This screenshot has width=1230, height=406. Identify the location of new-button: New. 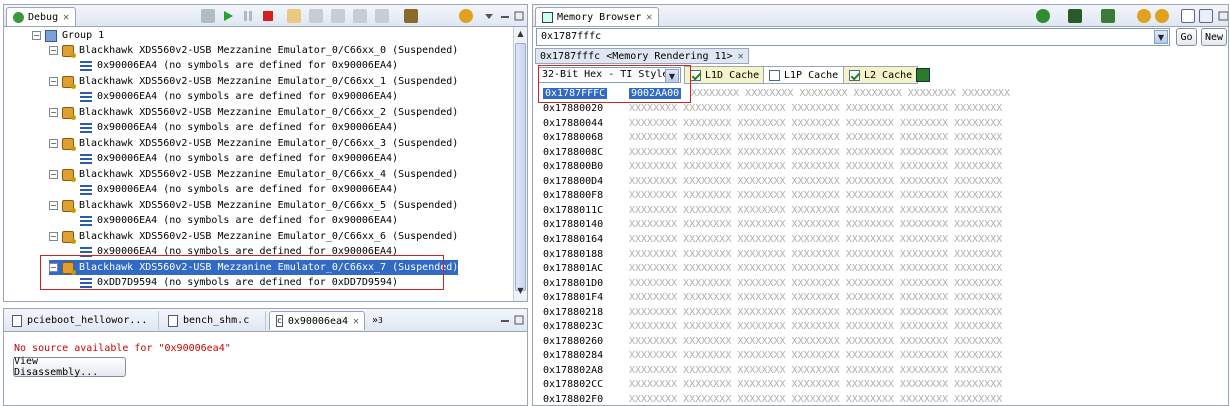
(1214, 37).